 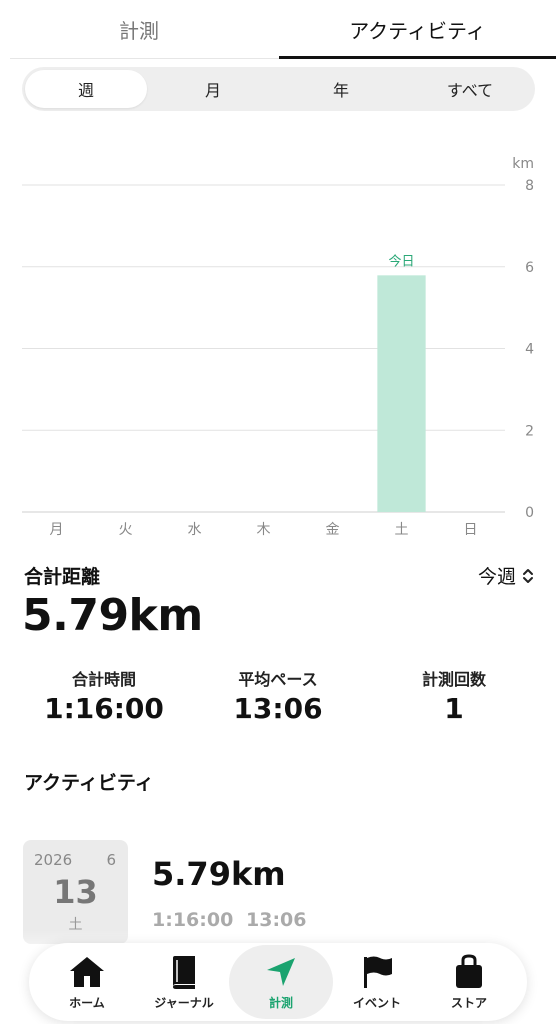 What do you see at coordinates (111, 860) in the screenshot?
I see `date-month: 6` at bounding box center [111, 860].